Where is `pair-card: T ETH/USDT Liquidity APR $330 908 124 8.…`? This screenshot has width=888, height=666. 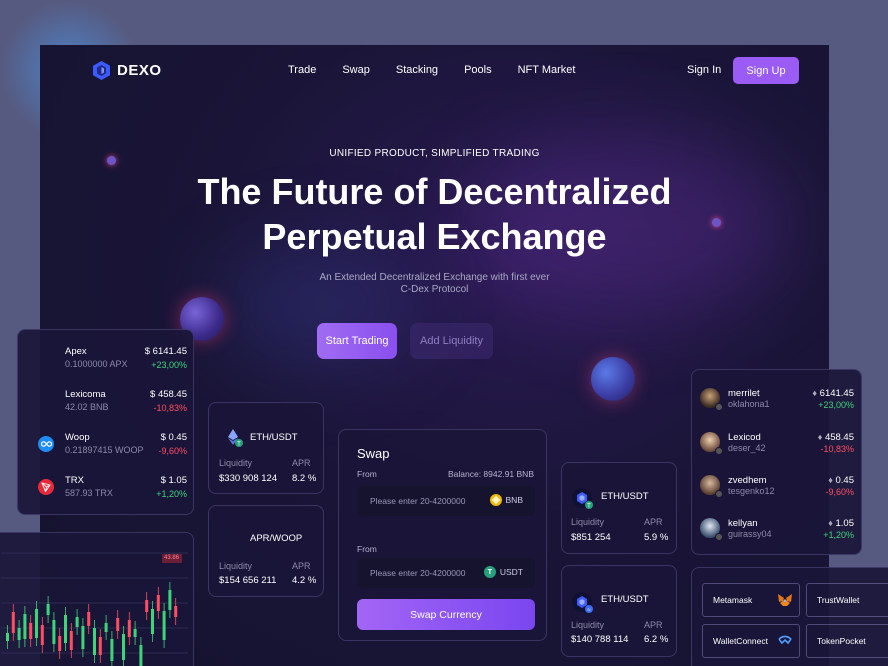 pair-card: T ETH/USDT Liquidity APR $330 908 124 8.… is located at coordinates (266, 448).